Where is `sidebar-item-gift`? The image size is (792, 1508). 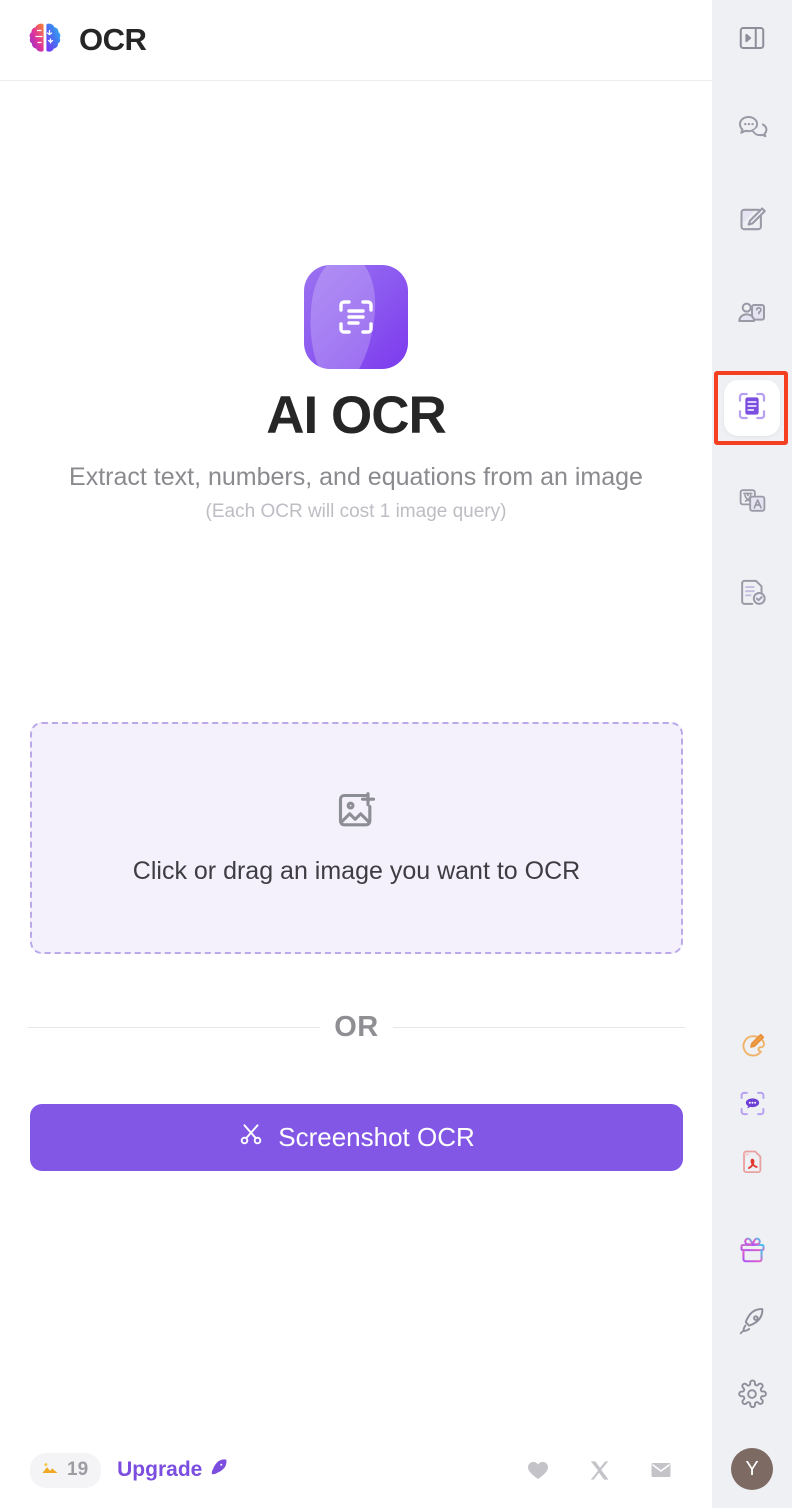 sidebar-item-gift is located at coordinates (752, 1252).